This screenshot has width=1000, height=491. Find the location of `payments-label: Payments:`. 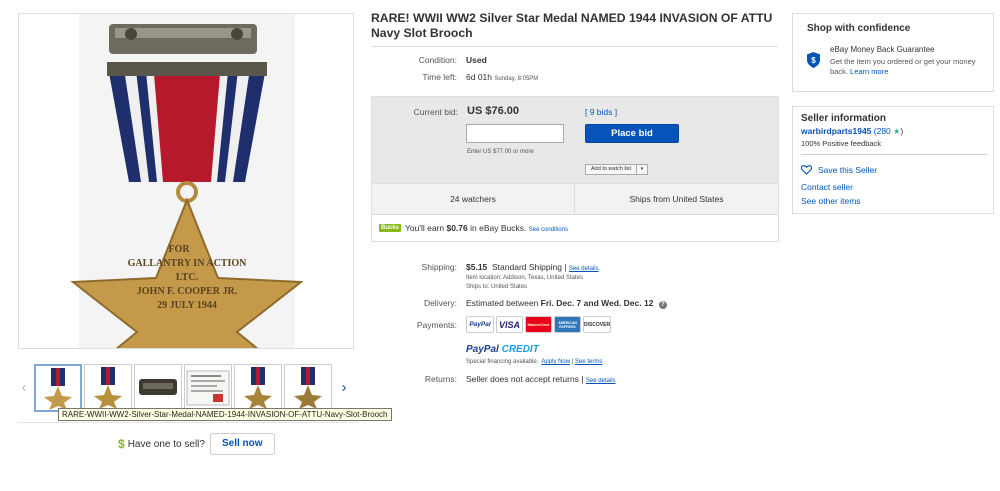

payments-label: Payments: is located at coordinates (436, 325).